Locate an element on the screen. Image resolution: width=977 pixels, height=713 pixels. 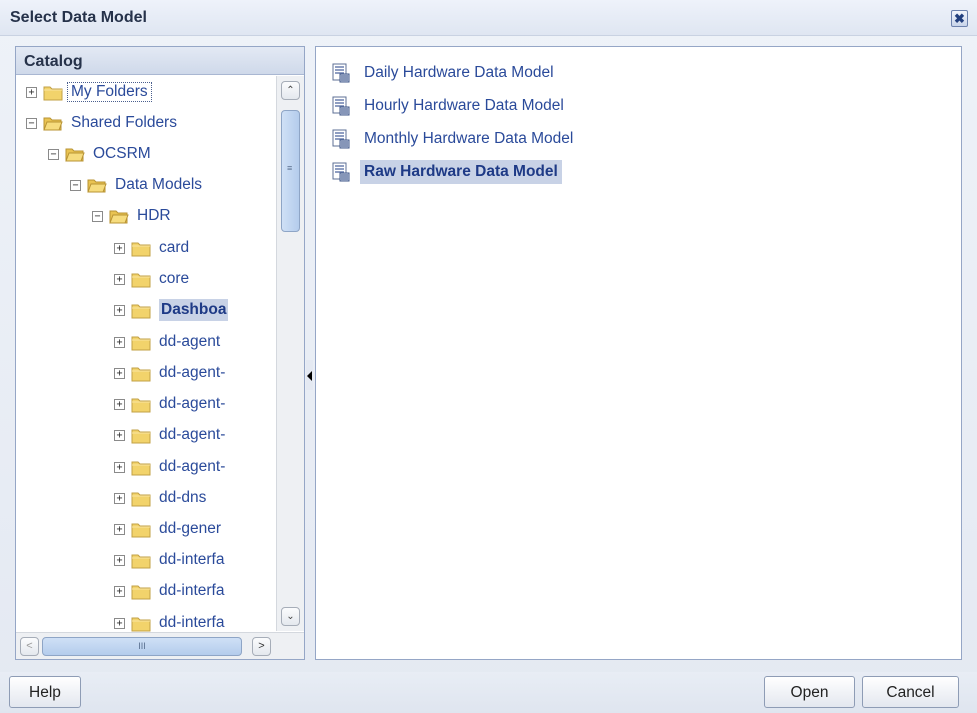
data-model-item: Raw Hardware Data Model is located at coordinates (447, 172).